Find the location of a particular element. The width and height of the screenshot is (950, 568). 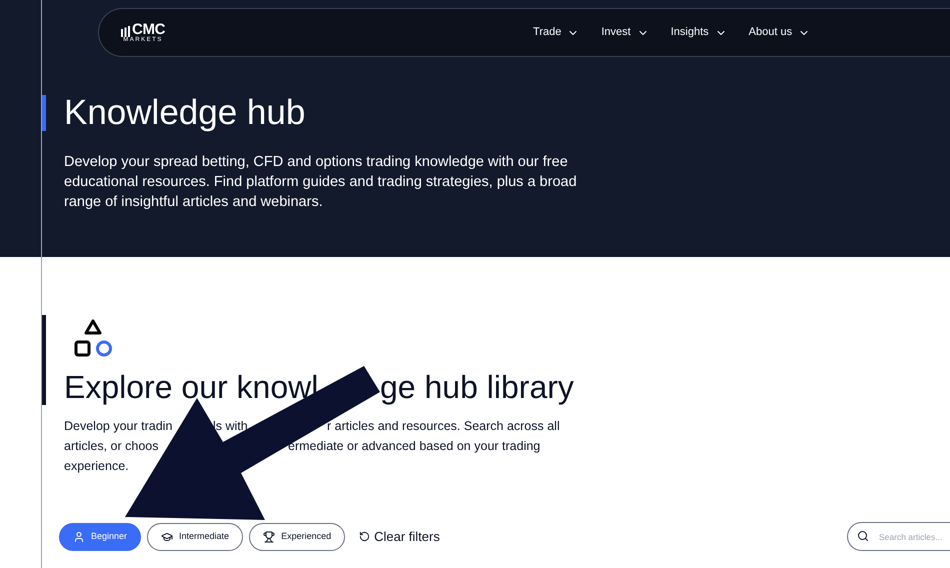

person-icon is located at coordinates (79, 536).